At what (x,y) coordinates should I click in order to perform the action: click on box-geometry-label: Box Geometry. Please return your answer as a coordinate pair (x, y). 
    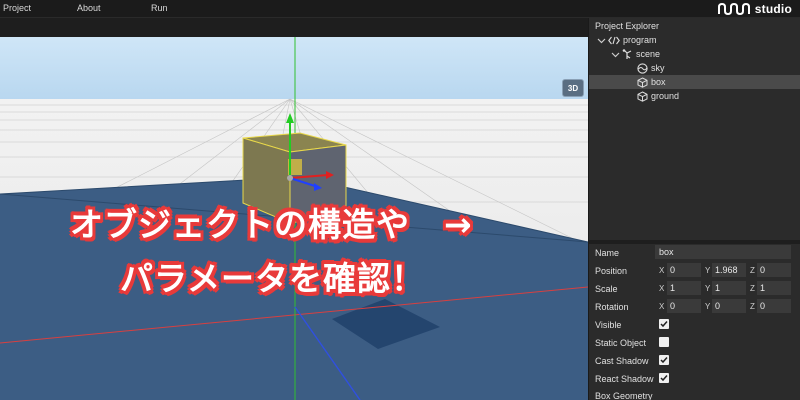
    Looking at the image, I should click on (624, 395).